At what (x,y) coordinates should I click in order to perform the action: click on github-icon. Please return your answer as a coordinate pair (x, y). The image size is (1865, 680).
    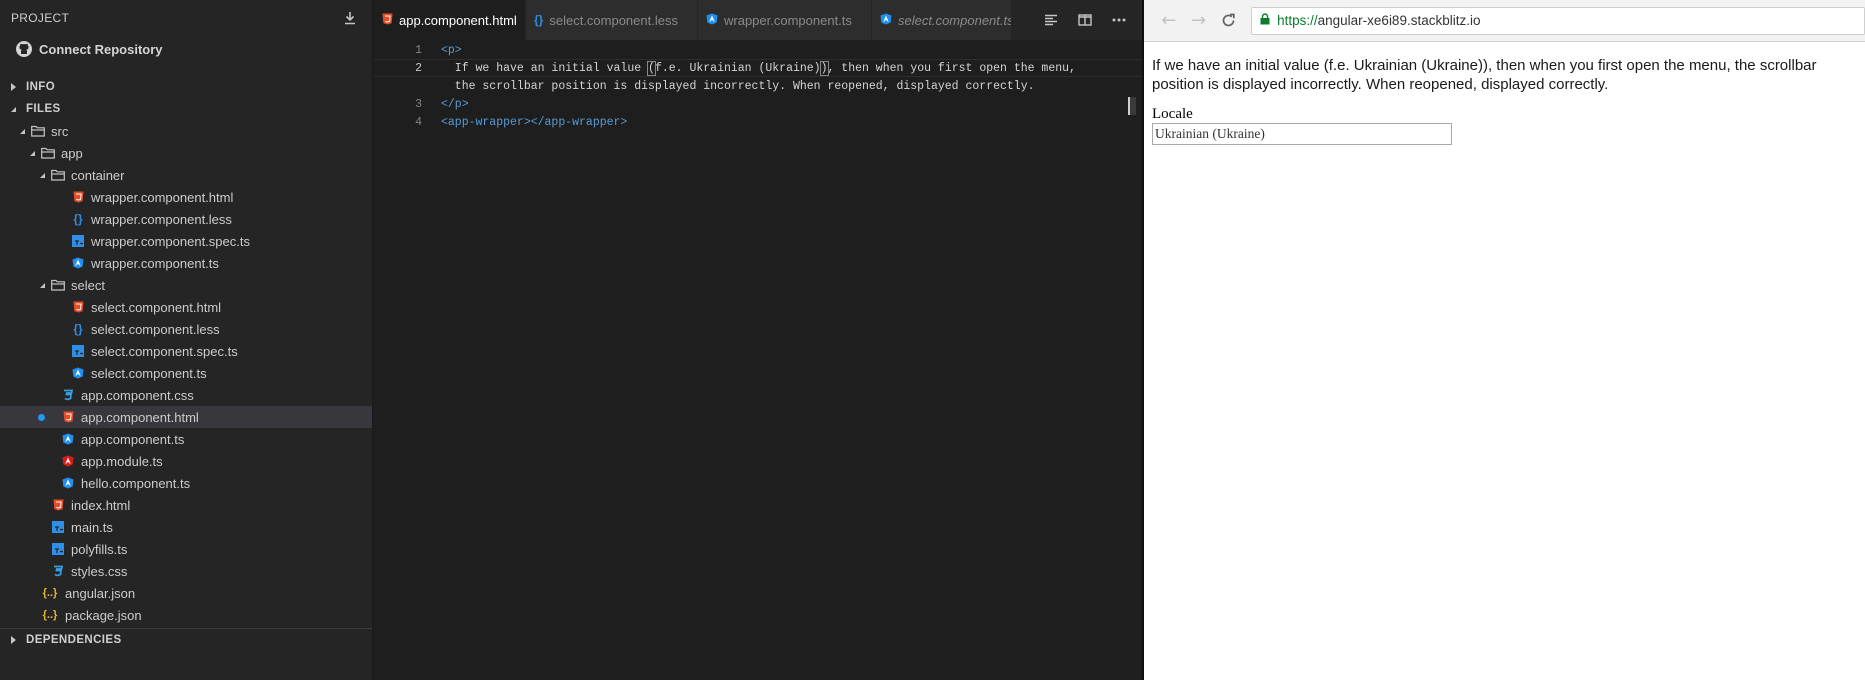
    Looking at the image, I should click on (24, 49).